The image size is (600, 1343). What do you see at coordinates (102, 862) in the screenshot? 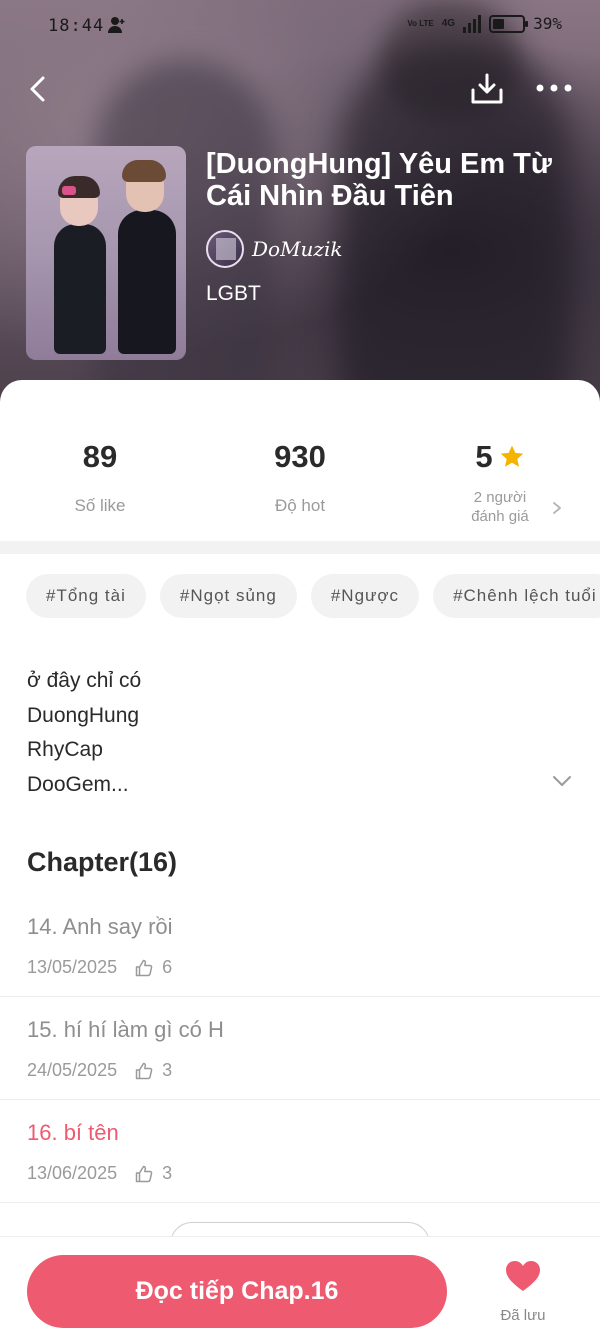
I see `chapter-heading: Chapter(16)` at bounding box center [102, 862].